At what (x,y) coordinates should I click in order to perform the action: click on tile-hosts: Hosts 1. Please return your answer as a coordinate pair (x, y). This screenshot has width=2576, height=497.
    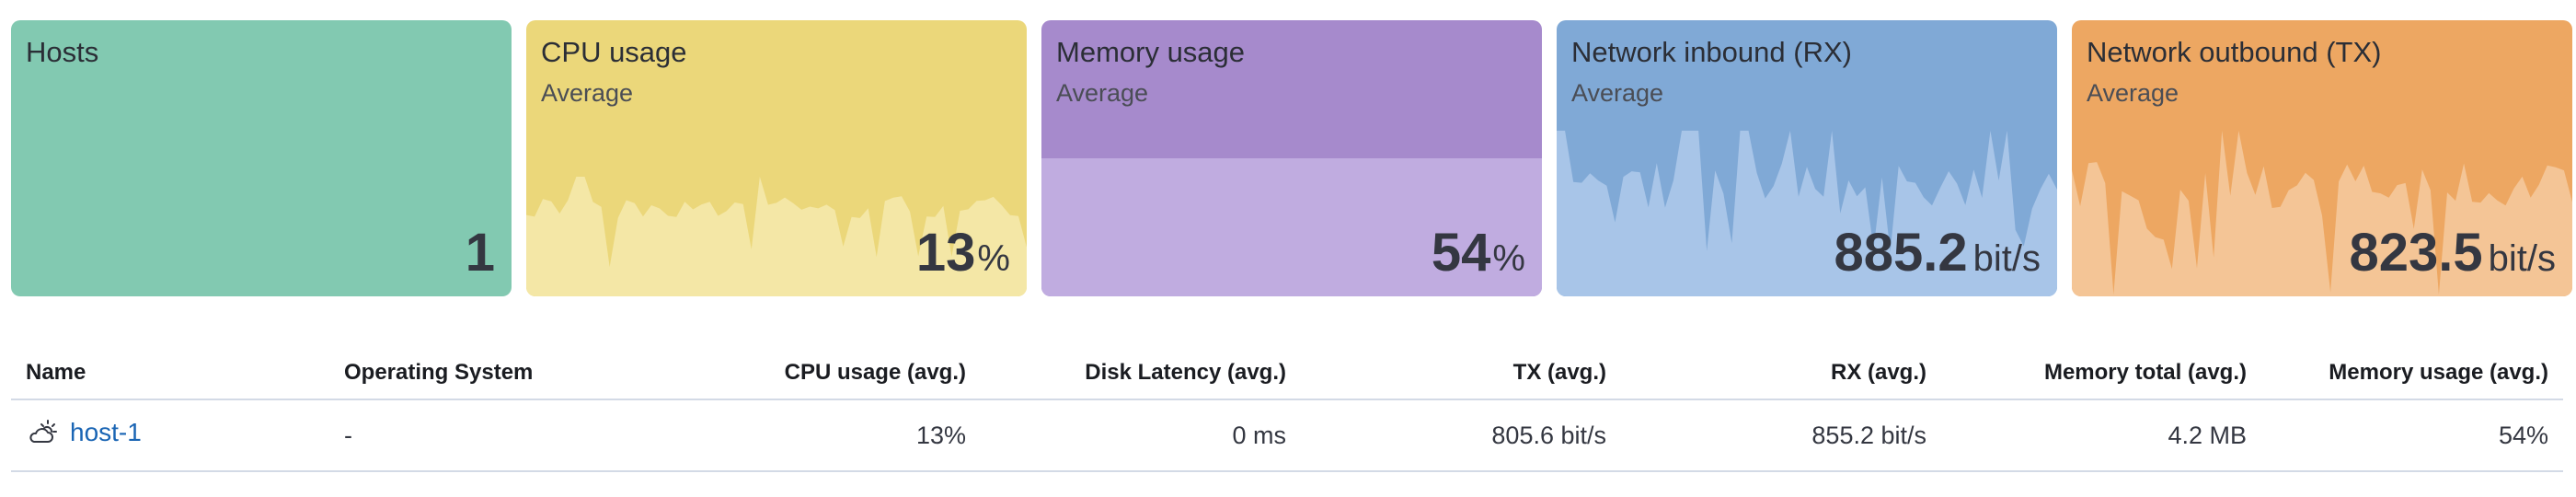
    Looking at the image, I should click on (261, 158).